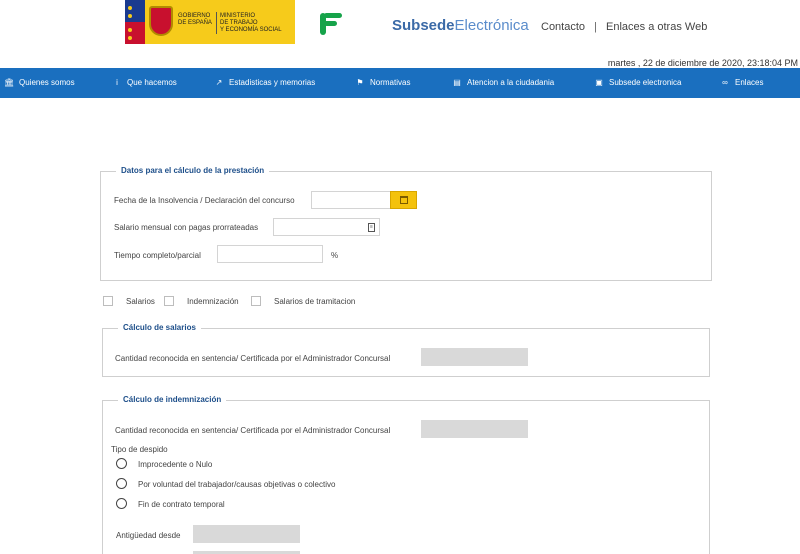 This screenshot has height=554, width=800. Describe the element at coordinates (315, 301) in the screenshot. I see `tramitacion-check-label: Salarios de tramitacion` at that location.